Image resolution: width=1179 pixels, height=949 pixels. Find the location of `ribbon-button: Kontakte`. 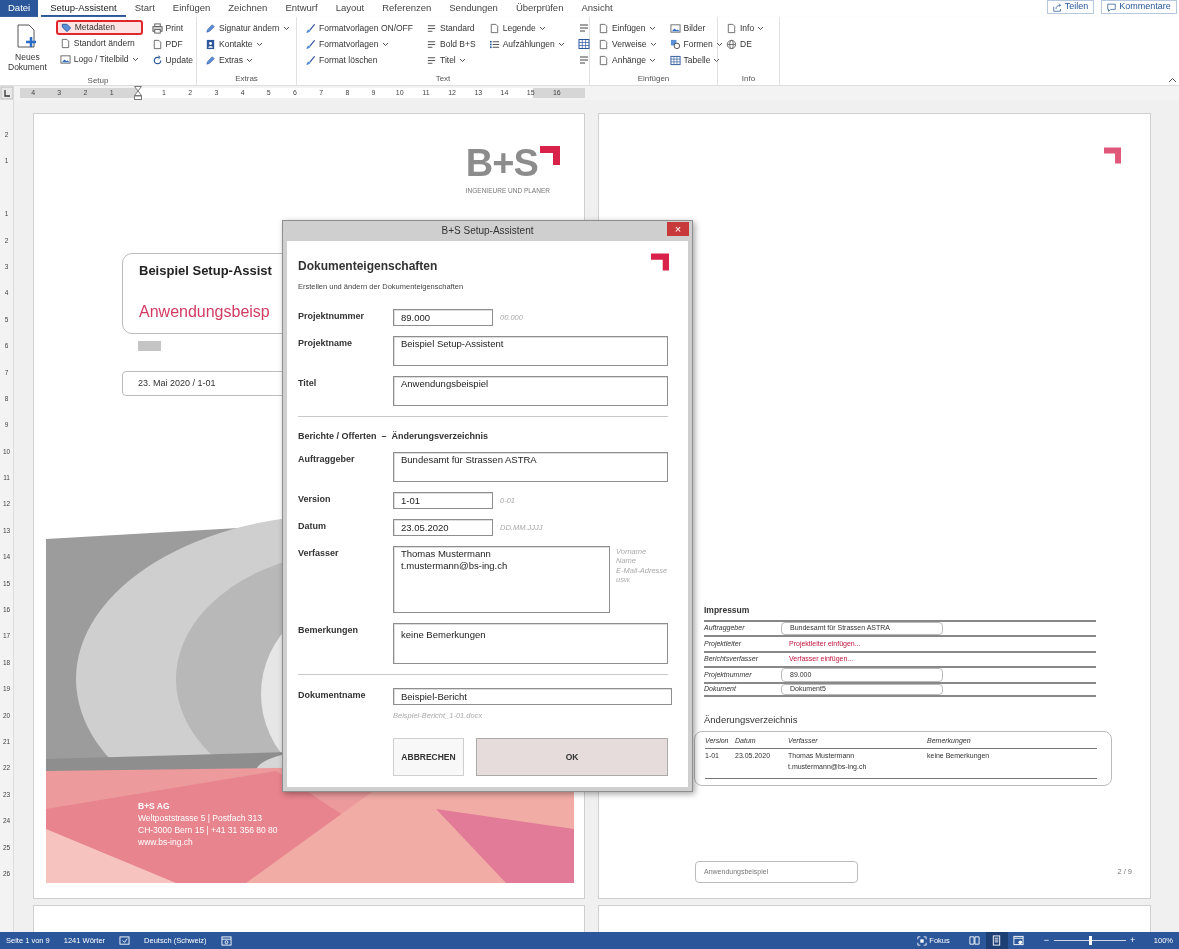

ribbon-button: Kontakte is located at coordinates (247, 44).